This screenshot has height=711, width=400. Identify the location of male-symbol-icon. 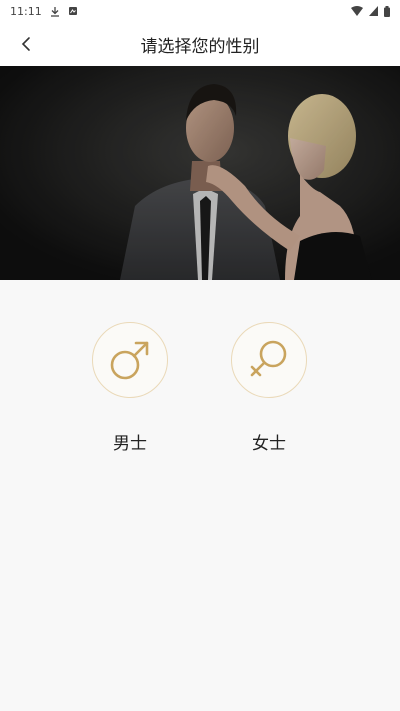
(129, 360).